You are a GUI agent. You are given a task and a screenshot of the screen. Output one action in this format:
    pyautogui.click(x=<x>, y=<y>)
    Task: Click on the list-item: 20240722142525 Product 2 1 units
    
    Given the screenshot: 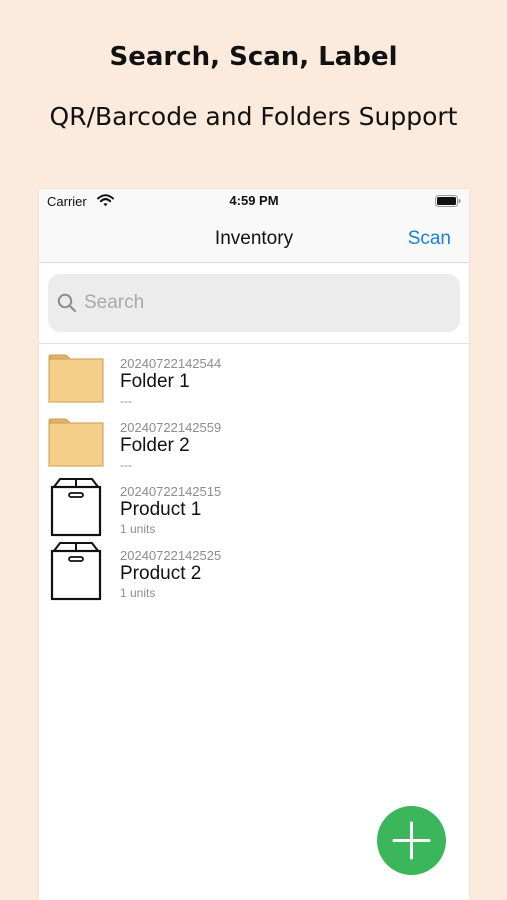 What is the action you would take?
    pyautogui.click(x=254, y=569)
    